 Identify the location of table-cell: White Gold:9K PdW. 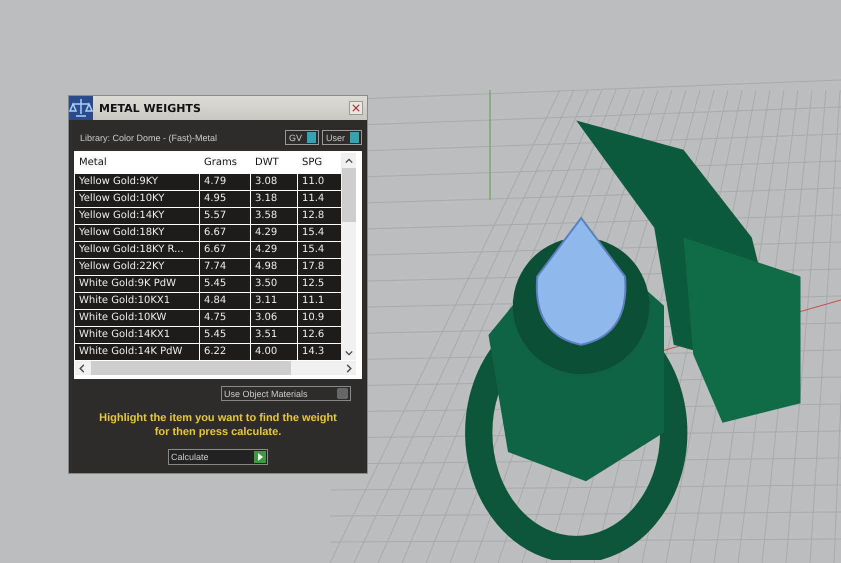
(137, 284).